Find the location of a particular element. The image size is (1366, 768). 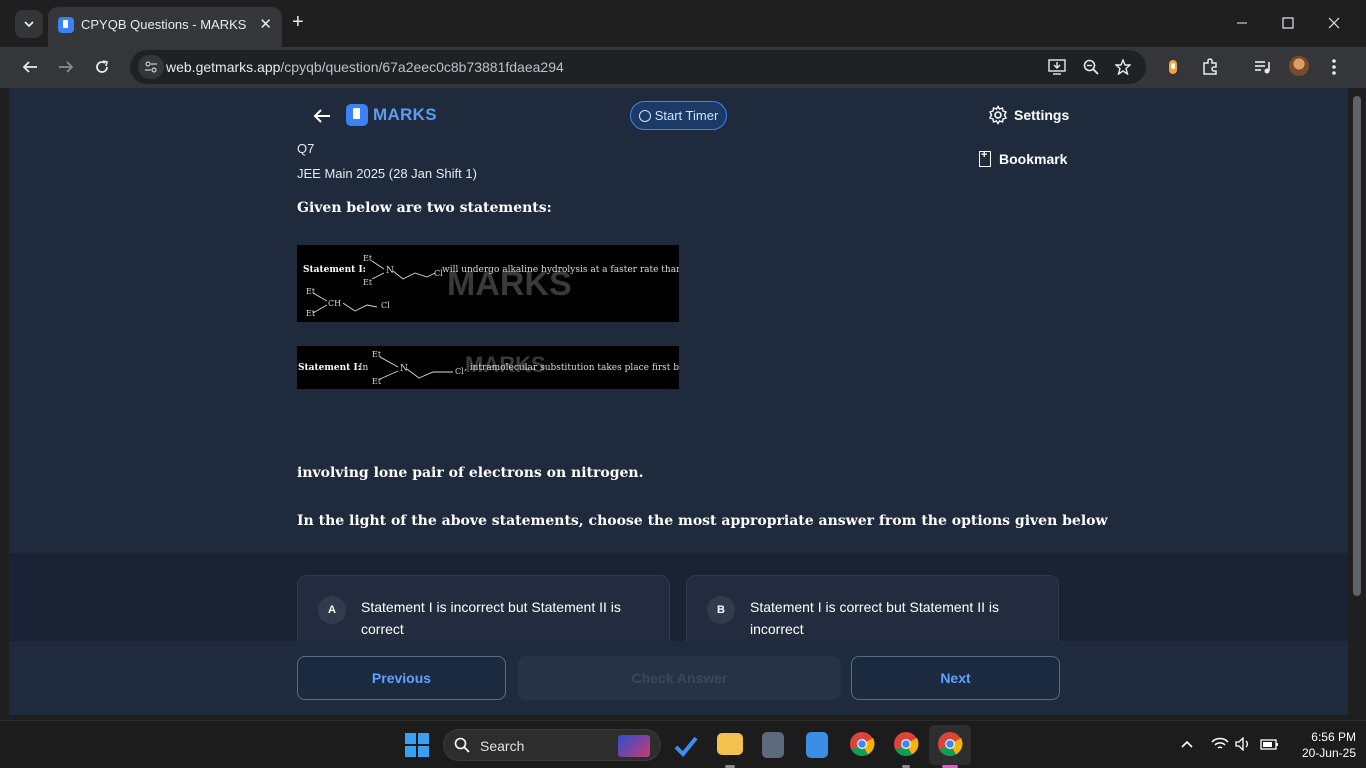

logo-text: MARKS is located at coordinates (405, 114).